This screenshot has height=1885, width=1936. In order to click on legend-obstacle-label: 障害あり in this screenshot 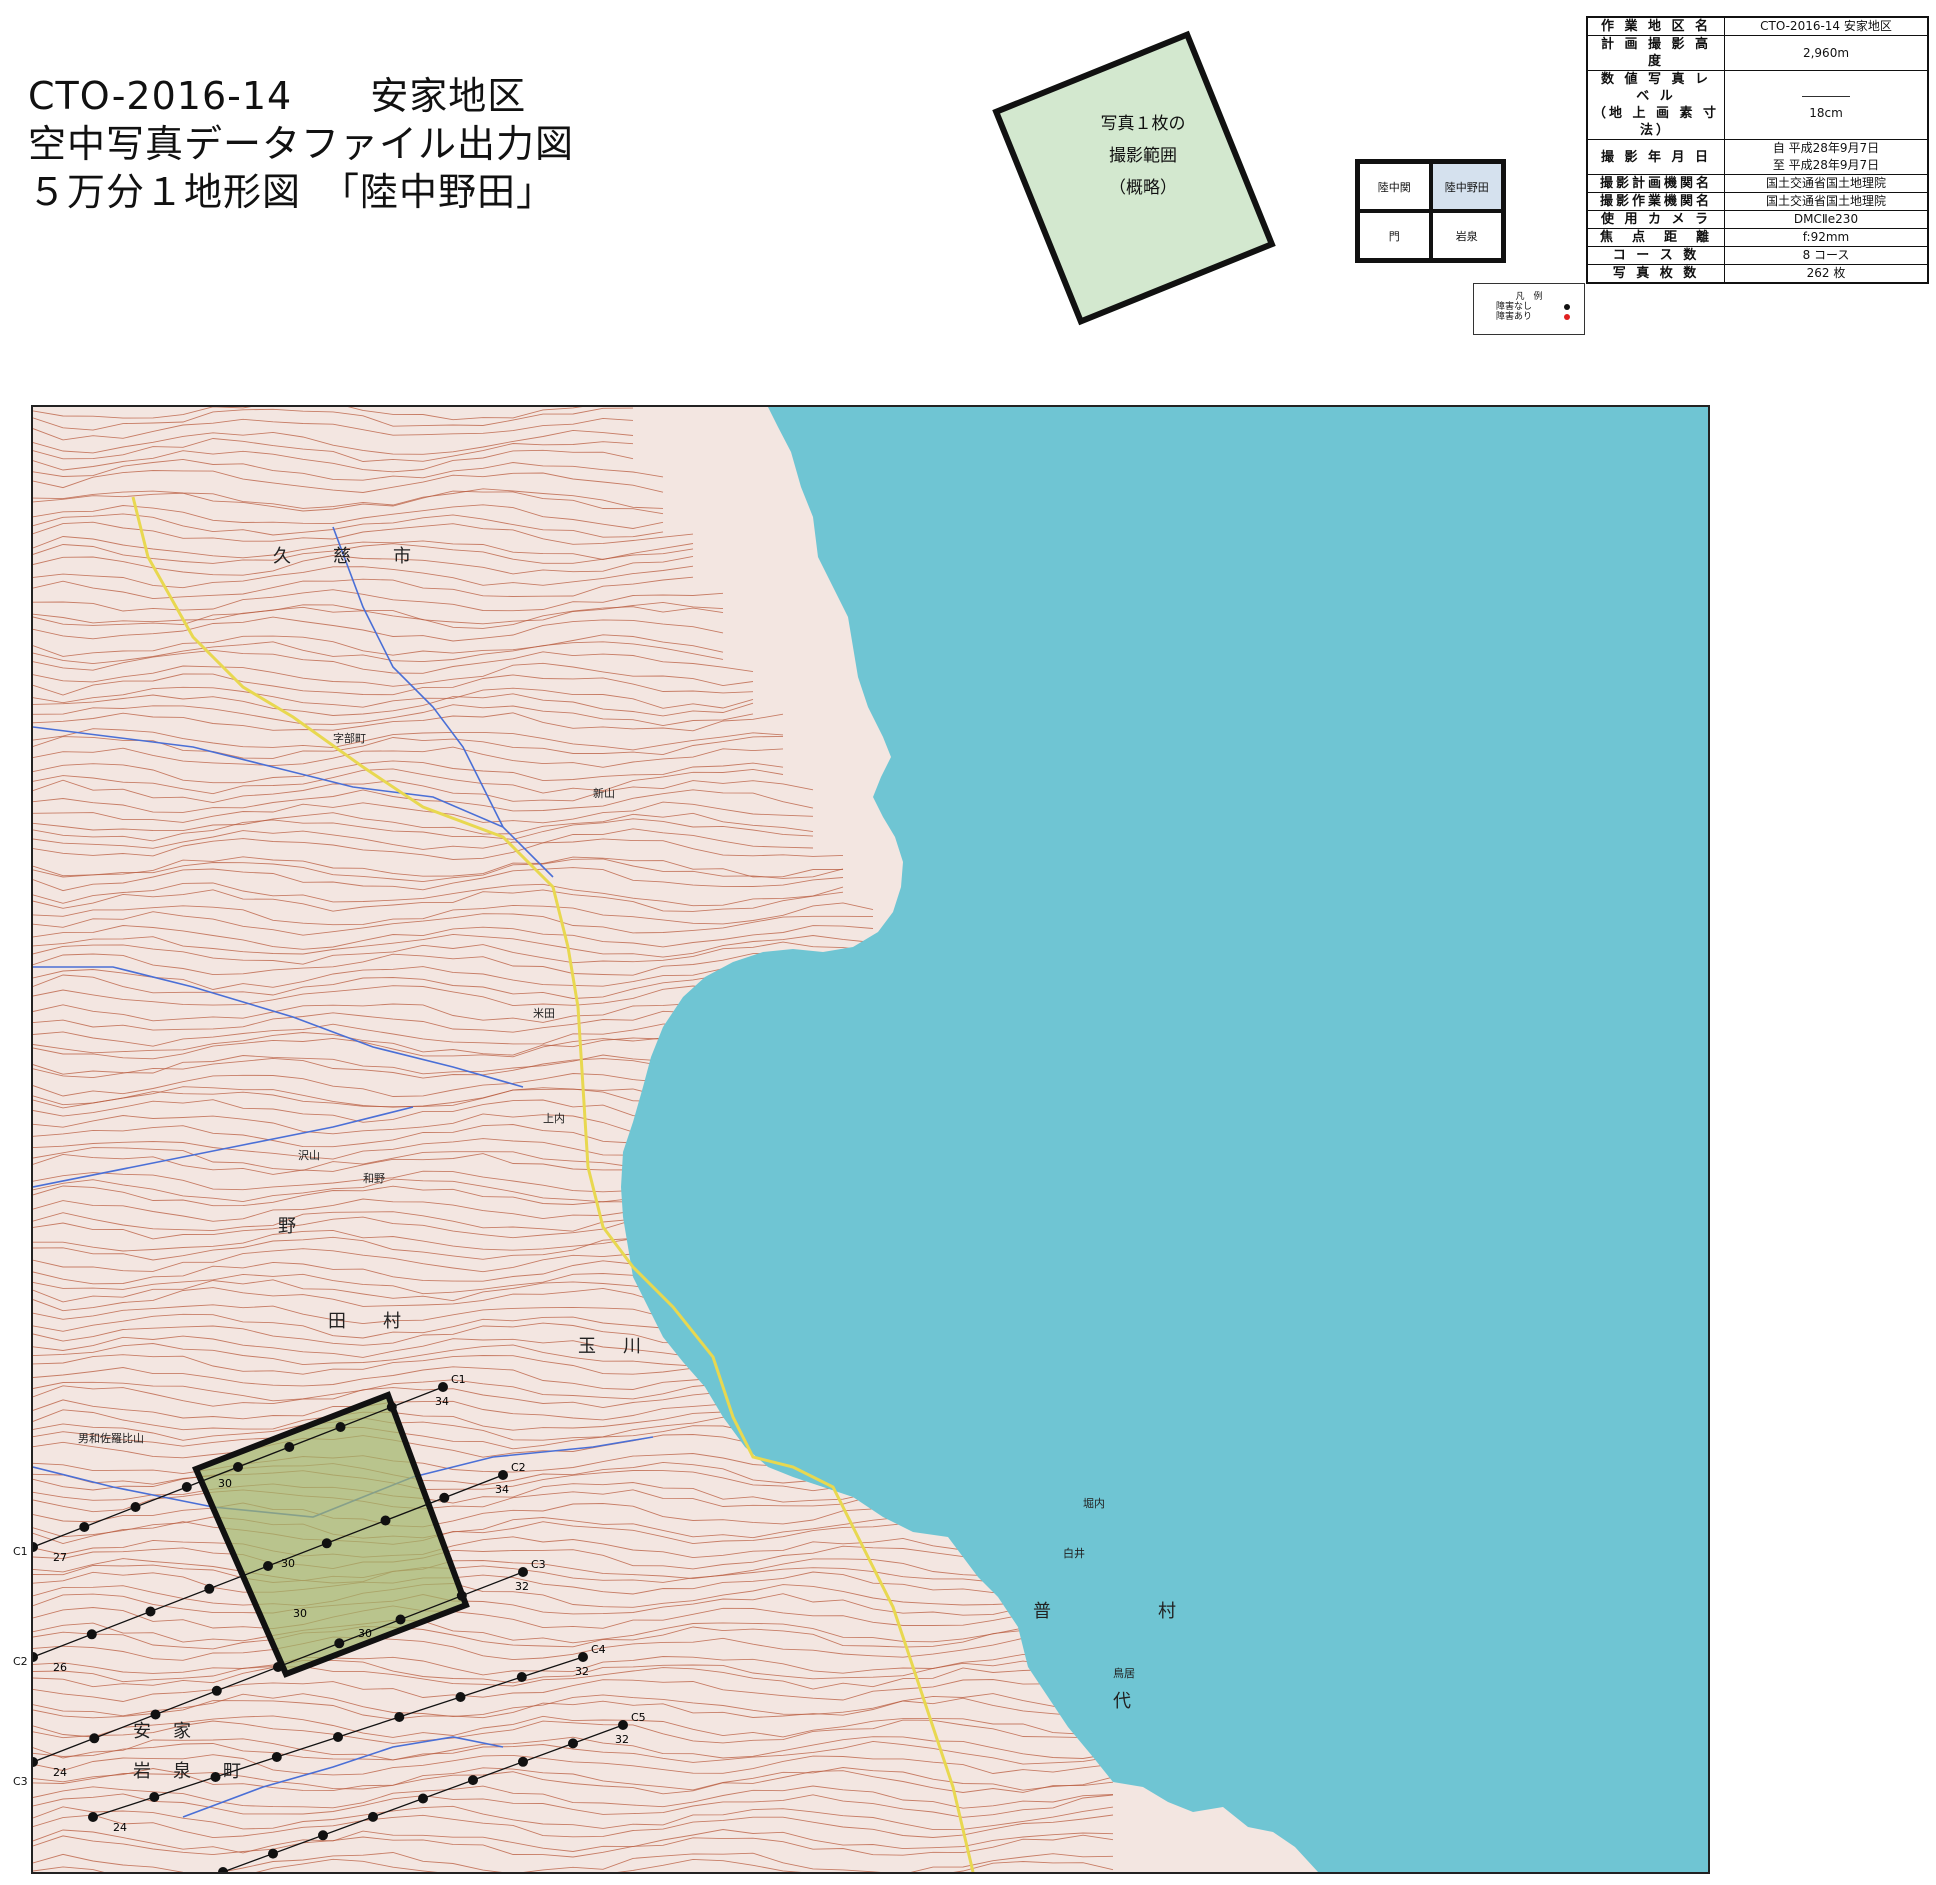, I will do `click(1514, 317)`.